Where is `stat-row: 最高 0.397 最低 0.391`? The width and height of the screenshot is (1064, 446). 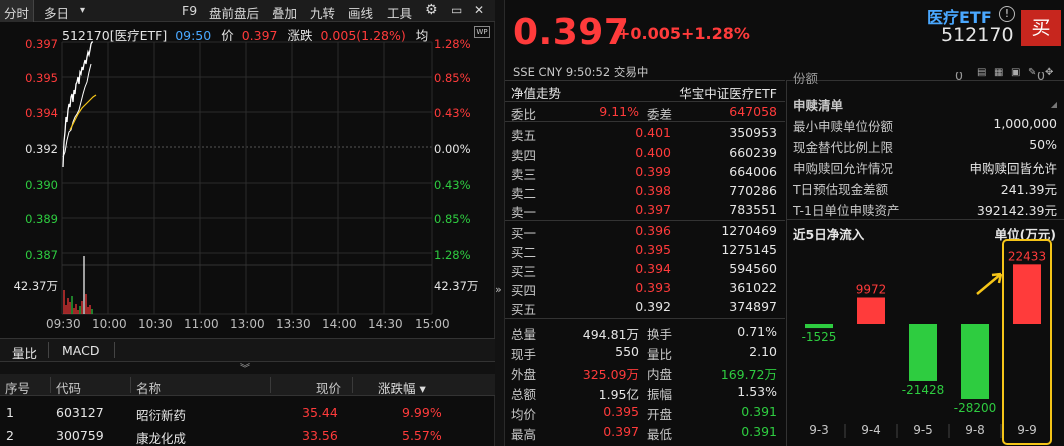 stat-row: 最高 0.397 最低 0.391 is located at coordinates (645, 432).